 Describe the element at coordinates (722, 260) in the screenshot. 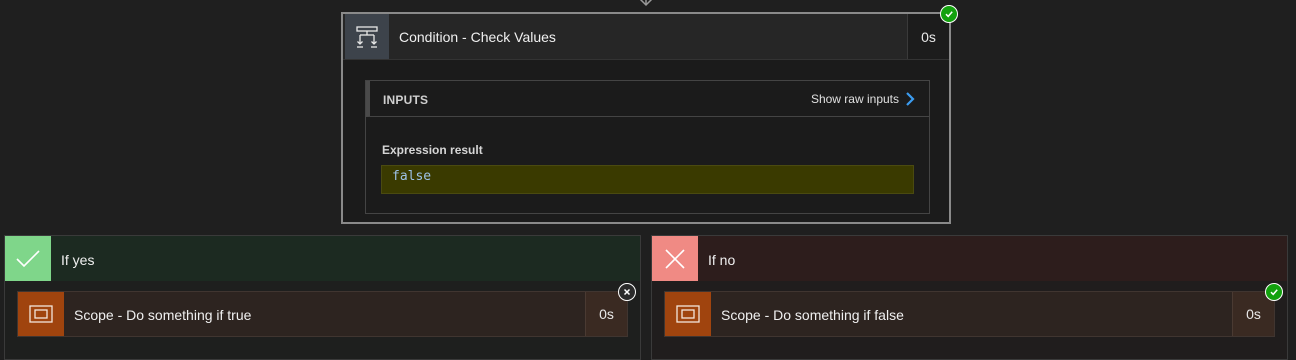

I see `branch-if-no-label: If no` at that location.